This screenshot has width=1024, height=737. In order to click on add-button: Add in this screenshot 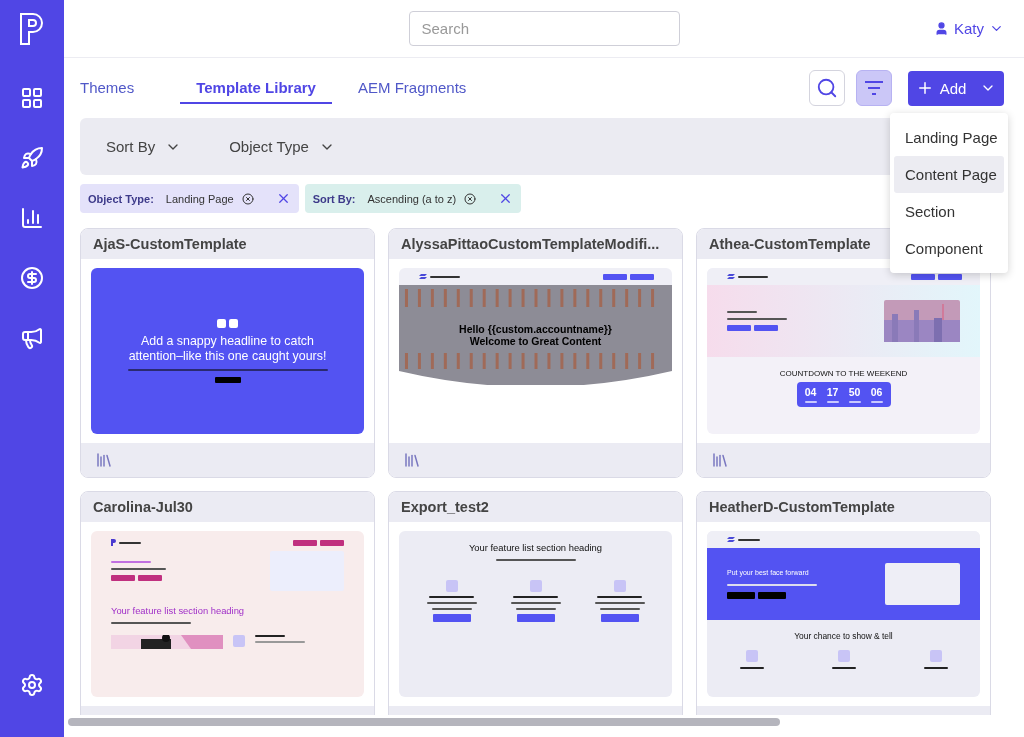, I will do `click(956, 88)`.